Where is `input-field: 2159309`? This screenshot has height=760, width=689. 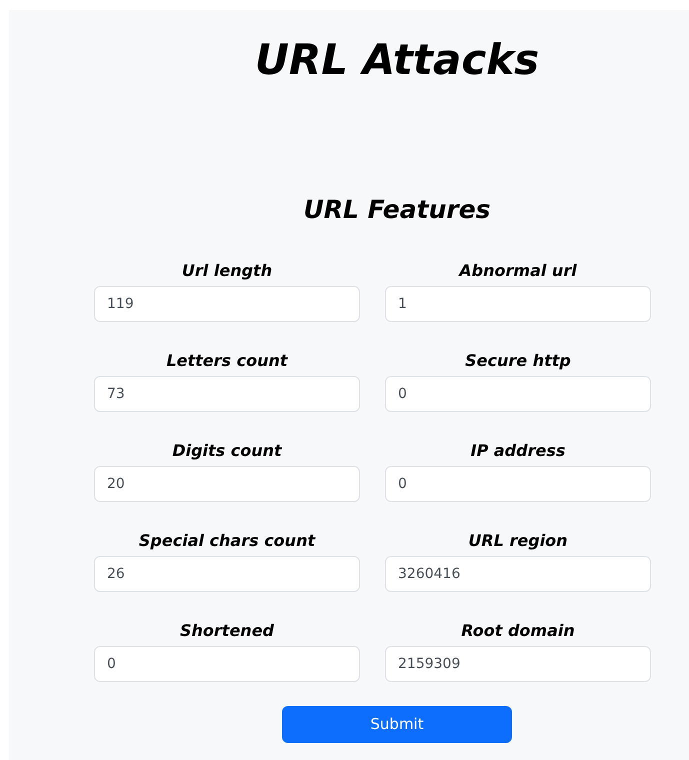 input-field: 2159309 is located at coordinates (518, 664).